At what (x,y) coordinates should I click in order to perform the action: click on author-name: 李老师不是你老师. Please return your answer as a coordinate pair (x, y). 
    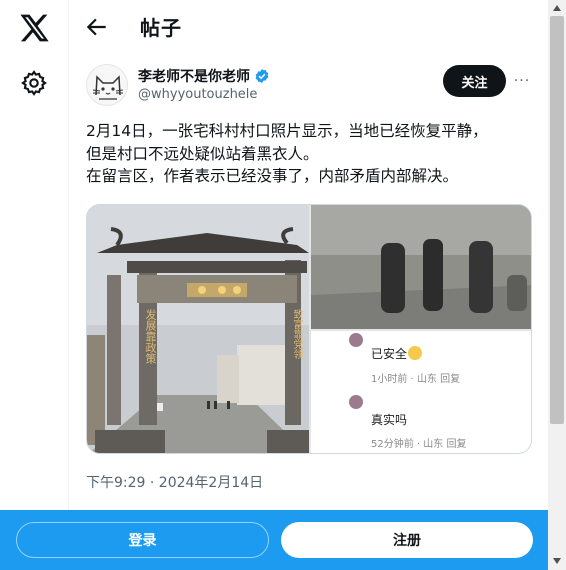
    Looking at the image, I should click on (204, 76).